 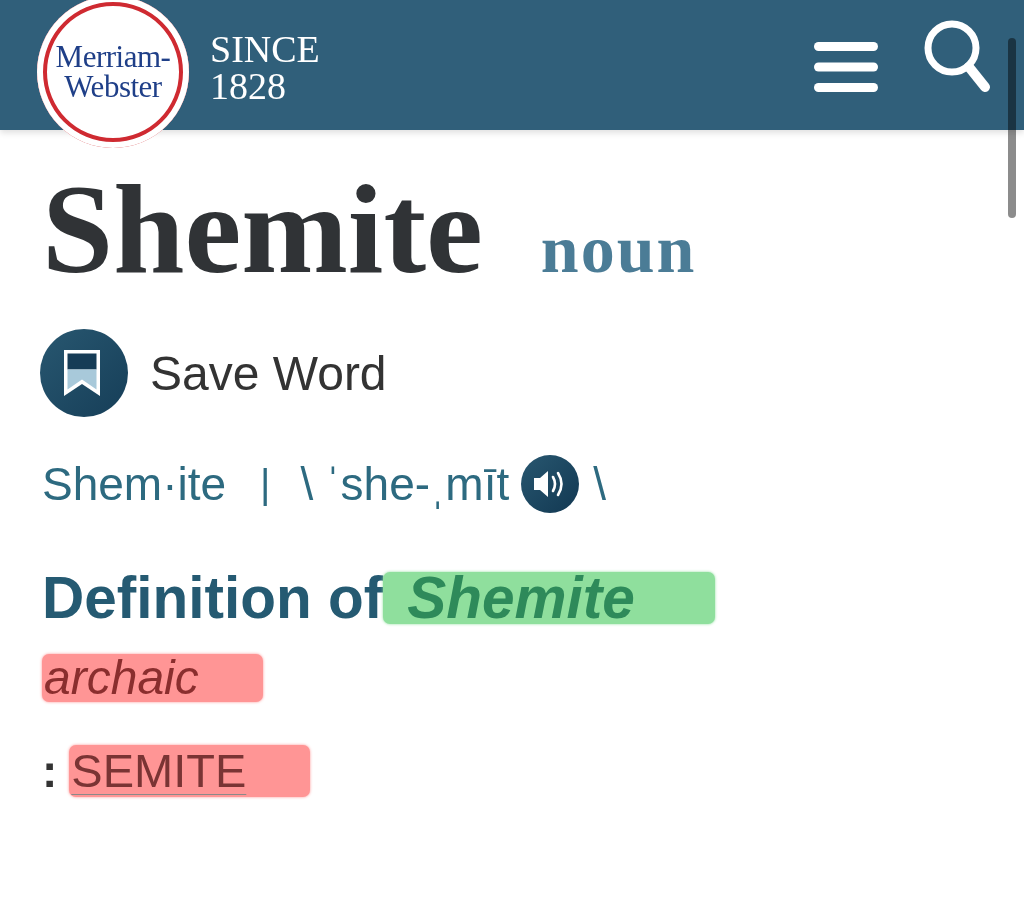 I want to click on definition-heading: Definition of, so click(x=213, y=598).